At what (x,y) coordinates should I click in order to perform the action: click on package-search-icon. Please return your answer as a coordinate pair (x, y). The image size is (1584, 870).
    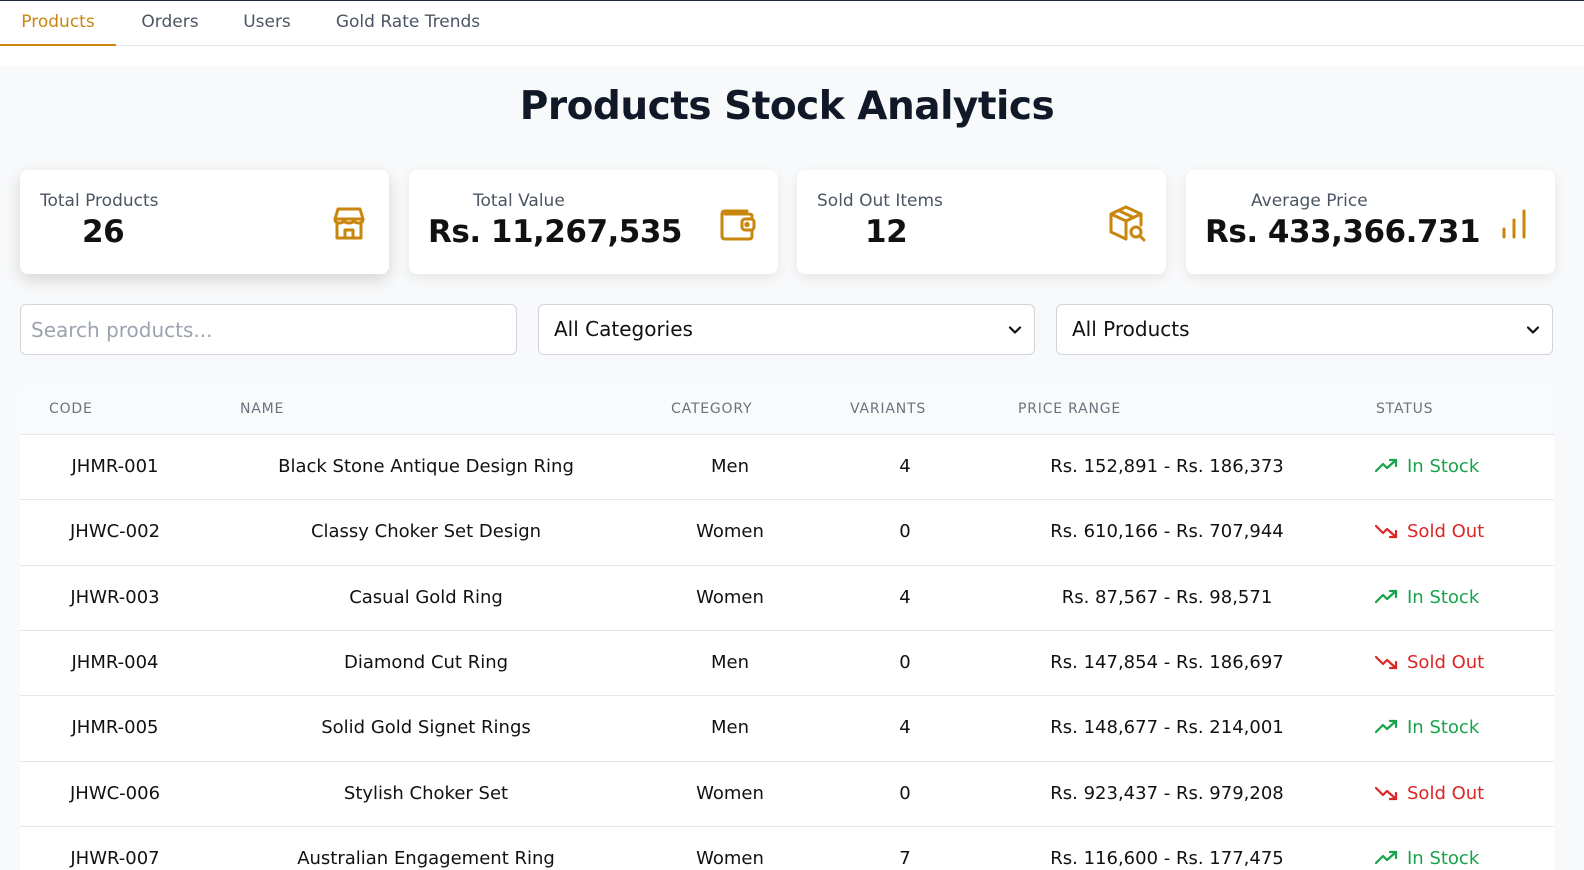
    Looking at the image, I should click on (1127, 223).